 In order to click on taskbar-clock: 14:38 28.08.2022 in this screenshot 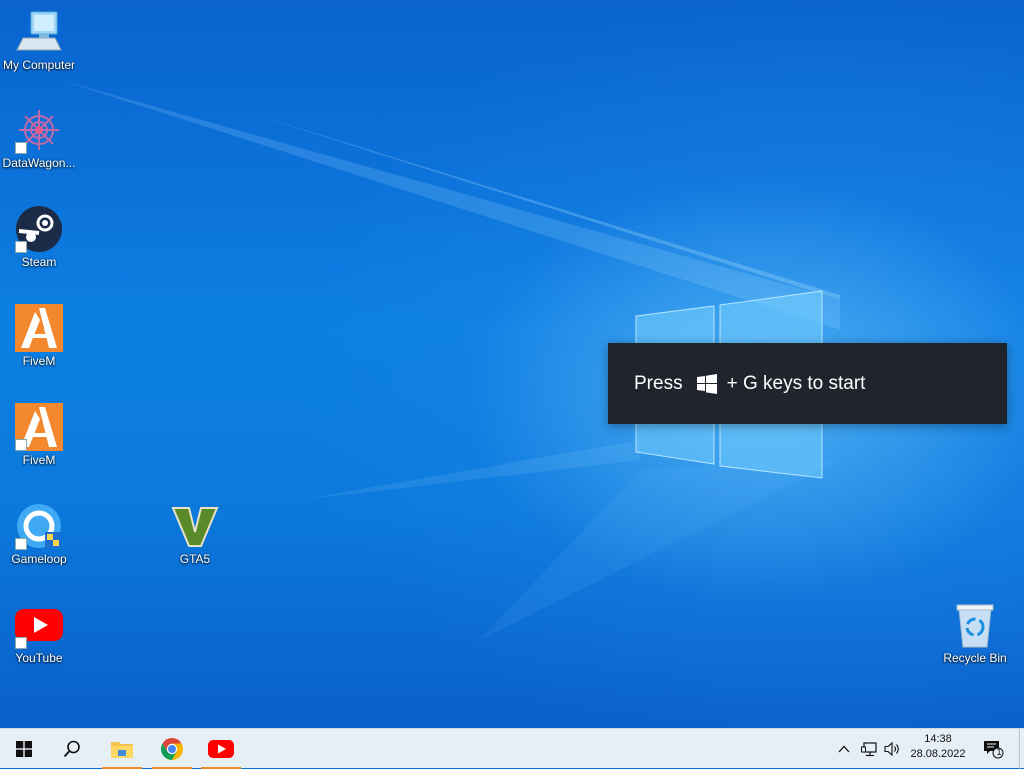, I will do `click(938, 747)`.